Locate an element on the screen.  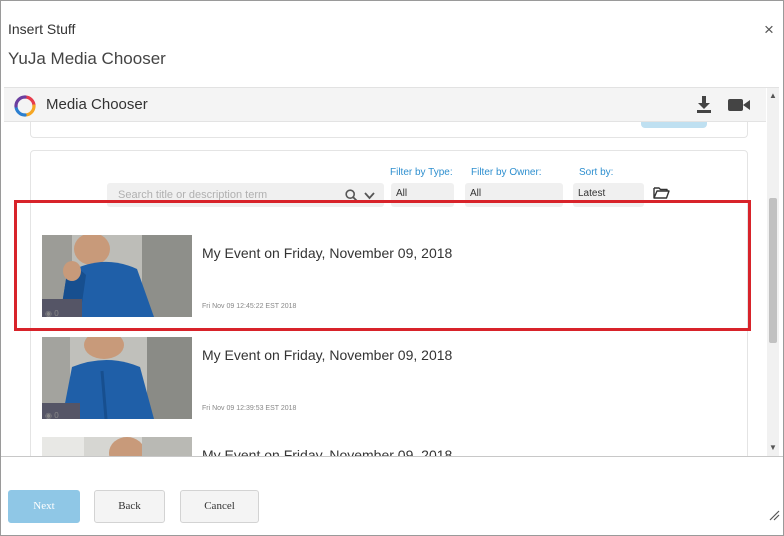
filter-type-label: Filter by Type: is located at coordinates (421, 172).